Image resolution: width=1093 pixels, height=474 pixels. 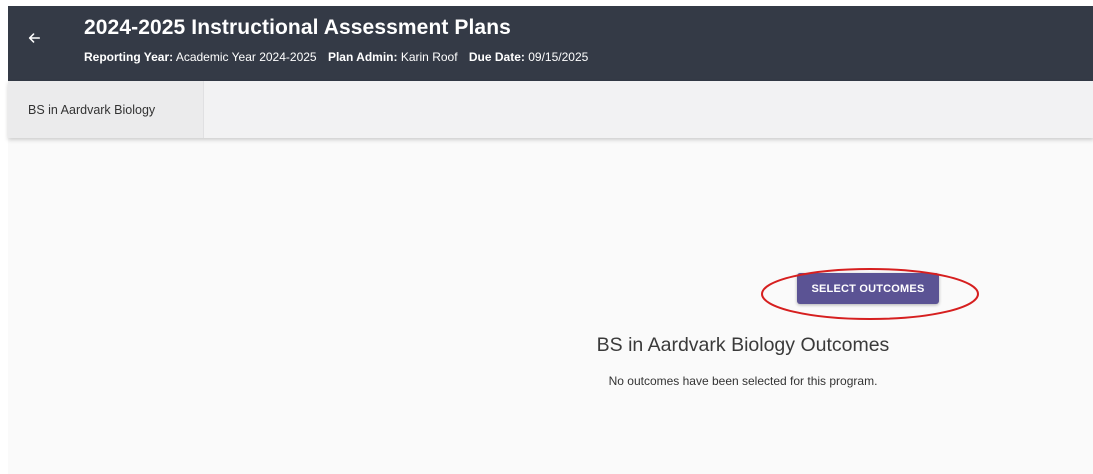 I want to click on due-date-value: 09/15/2025, so click(x=558, y=57).